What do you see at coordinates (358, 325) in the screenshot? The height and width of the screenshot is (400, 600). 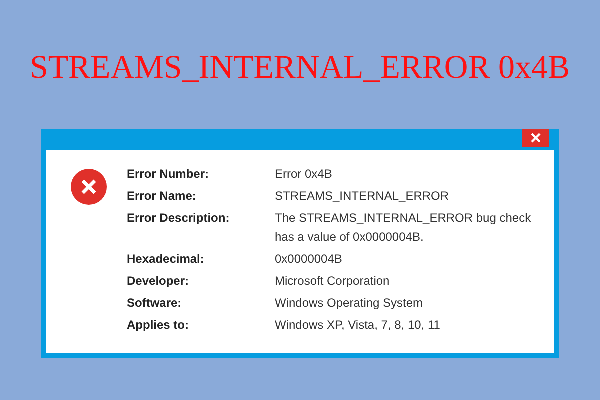 I see `field-value: Windows XP, Vista, 7, 8, 10, 11` at bounding box center [358, 325].